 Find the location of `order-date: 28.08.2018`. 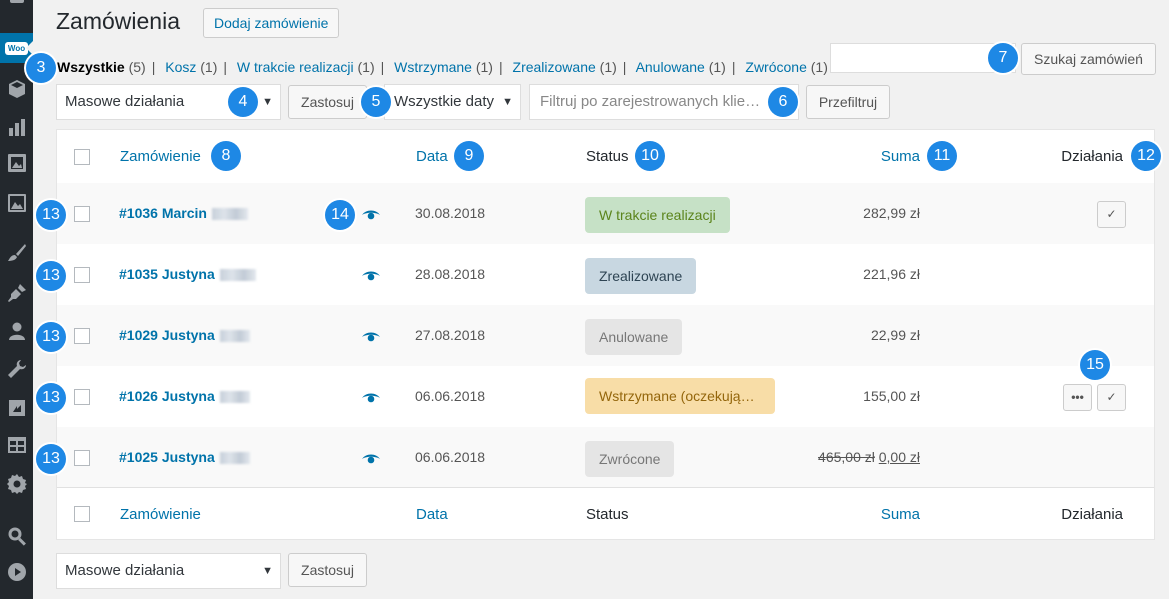

order-date: 28.08.2018 is located at coordinates (450, 274).